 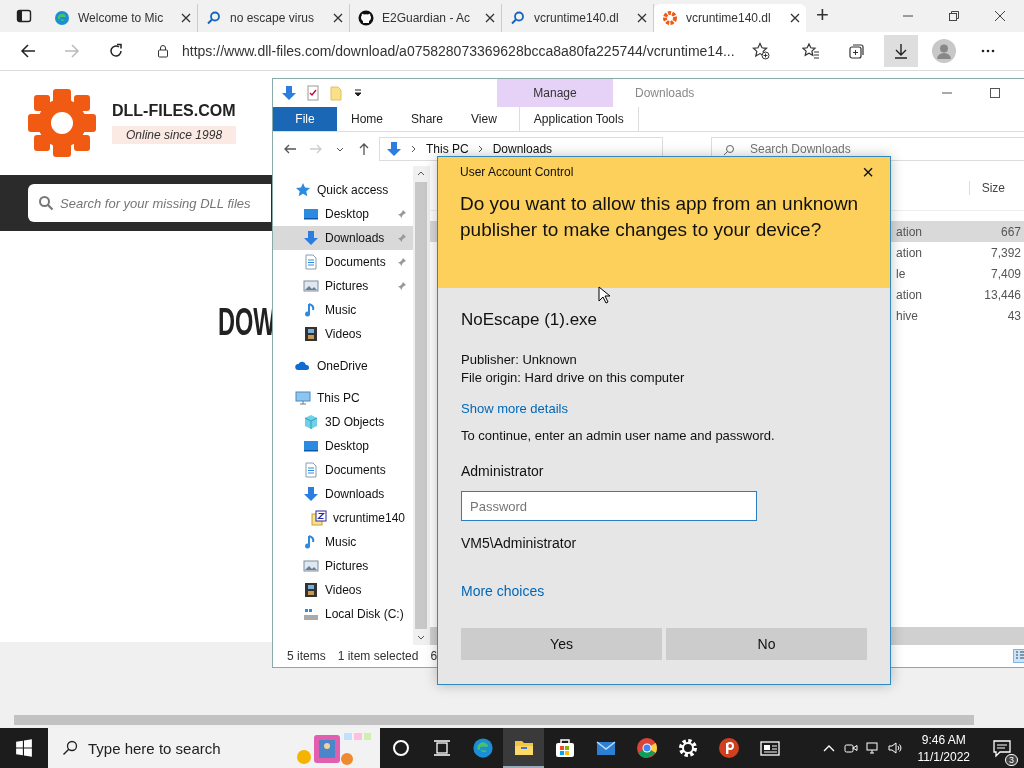 What do you see at coordinates (578, 119) in the screenshot?
I see `ribbon-tab: Application Tools` at bounding box center [578, 119].